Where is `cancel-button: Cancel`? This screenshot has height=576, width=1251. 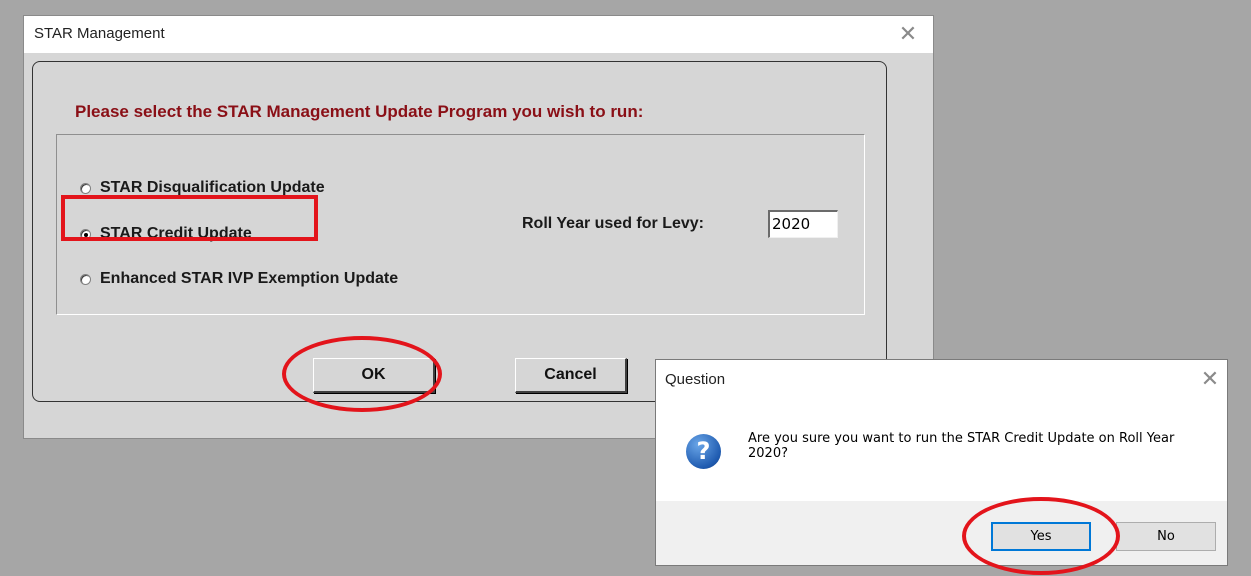 cancel-button: Cancel is located at coordinates (571, 375).